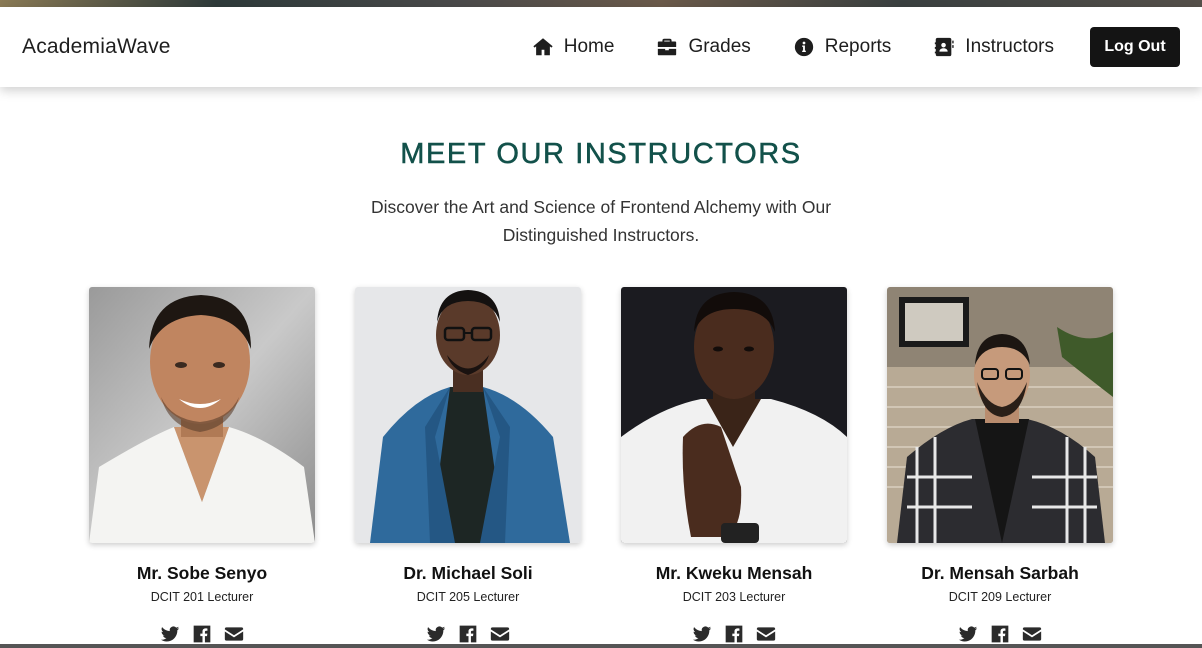 The height and width of the screenshot is (648, 1202). I want to click on instructor-role: DCIT 205 Lecturer, so click(468, 597).